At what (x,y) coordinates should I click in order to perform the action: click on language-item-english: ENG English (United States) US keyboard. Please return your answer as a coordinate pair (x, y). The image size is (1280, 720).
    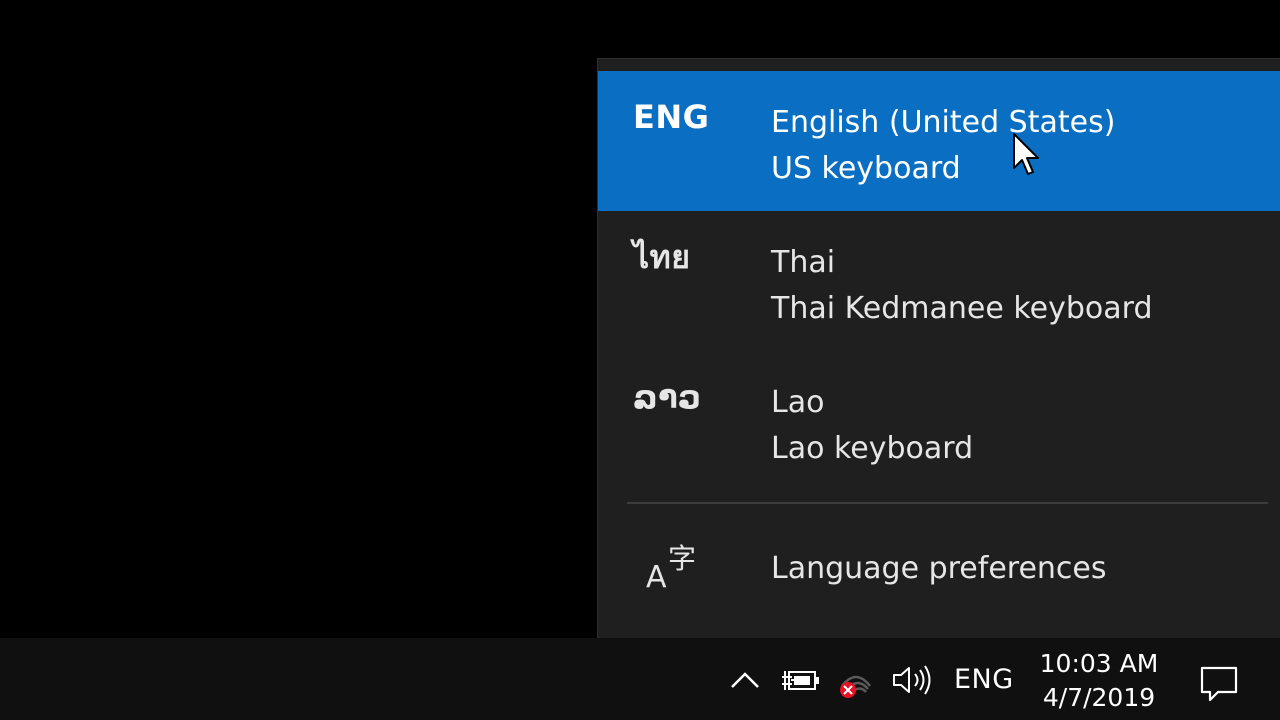
    Looking at the image, I should click on (939, 141).